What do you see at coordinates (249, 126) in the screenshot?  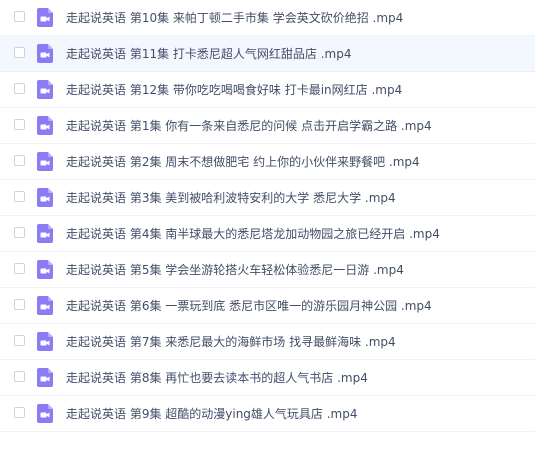 I see `file-name: 走起说英语 第1集 你有一条来自悉尼的问候 点击开启学霸之路 .mp4` at bounding box center [249, 126].